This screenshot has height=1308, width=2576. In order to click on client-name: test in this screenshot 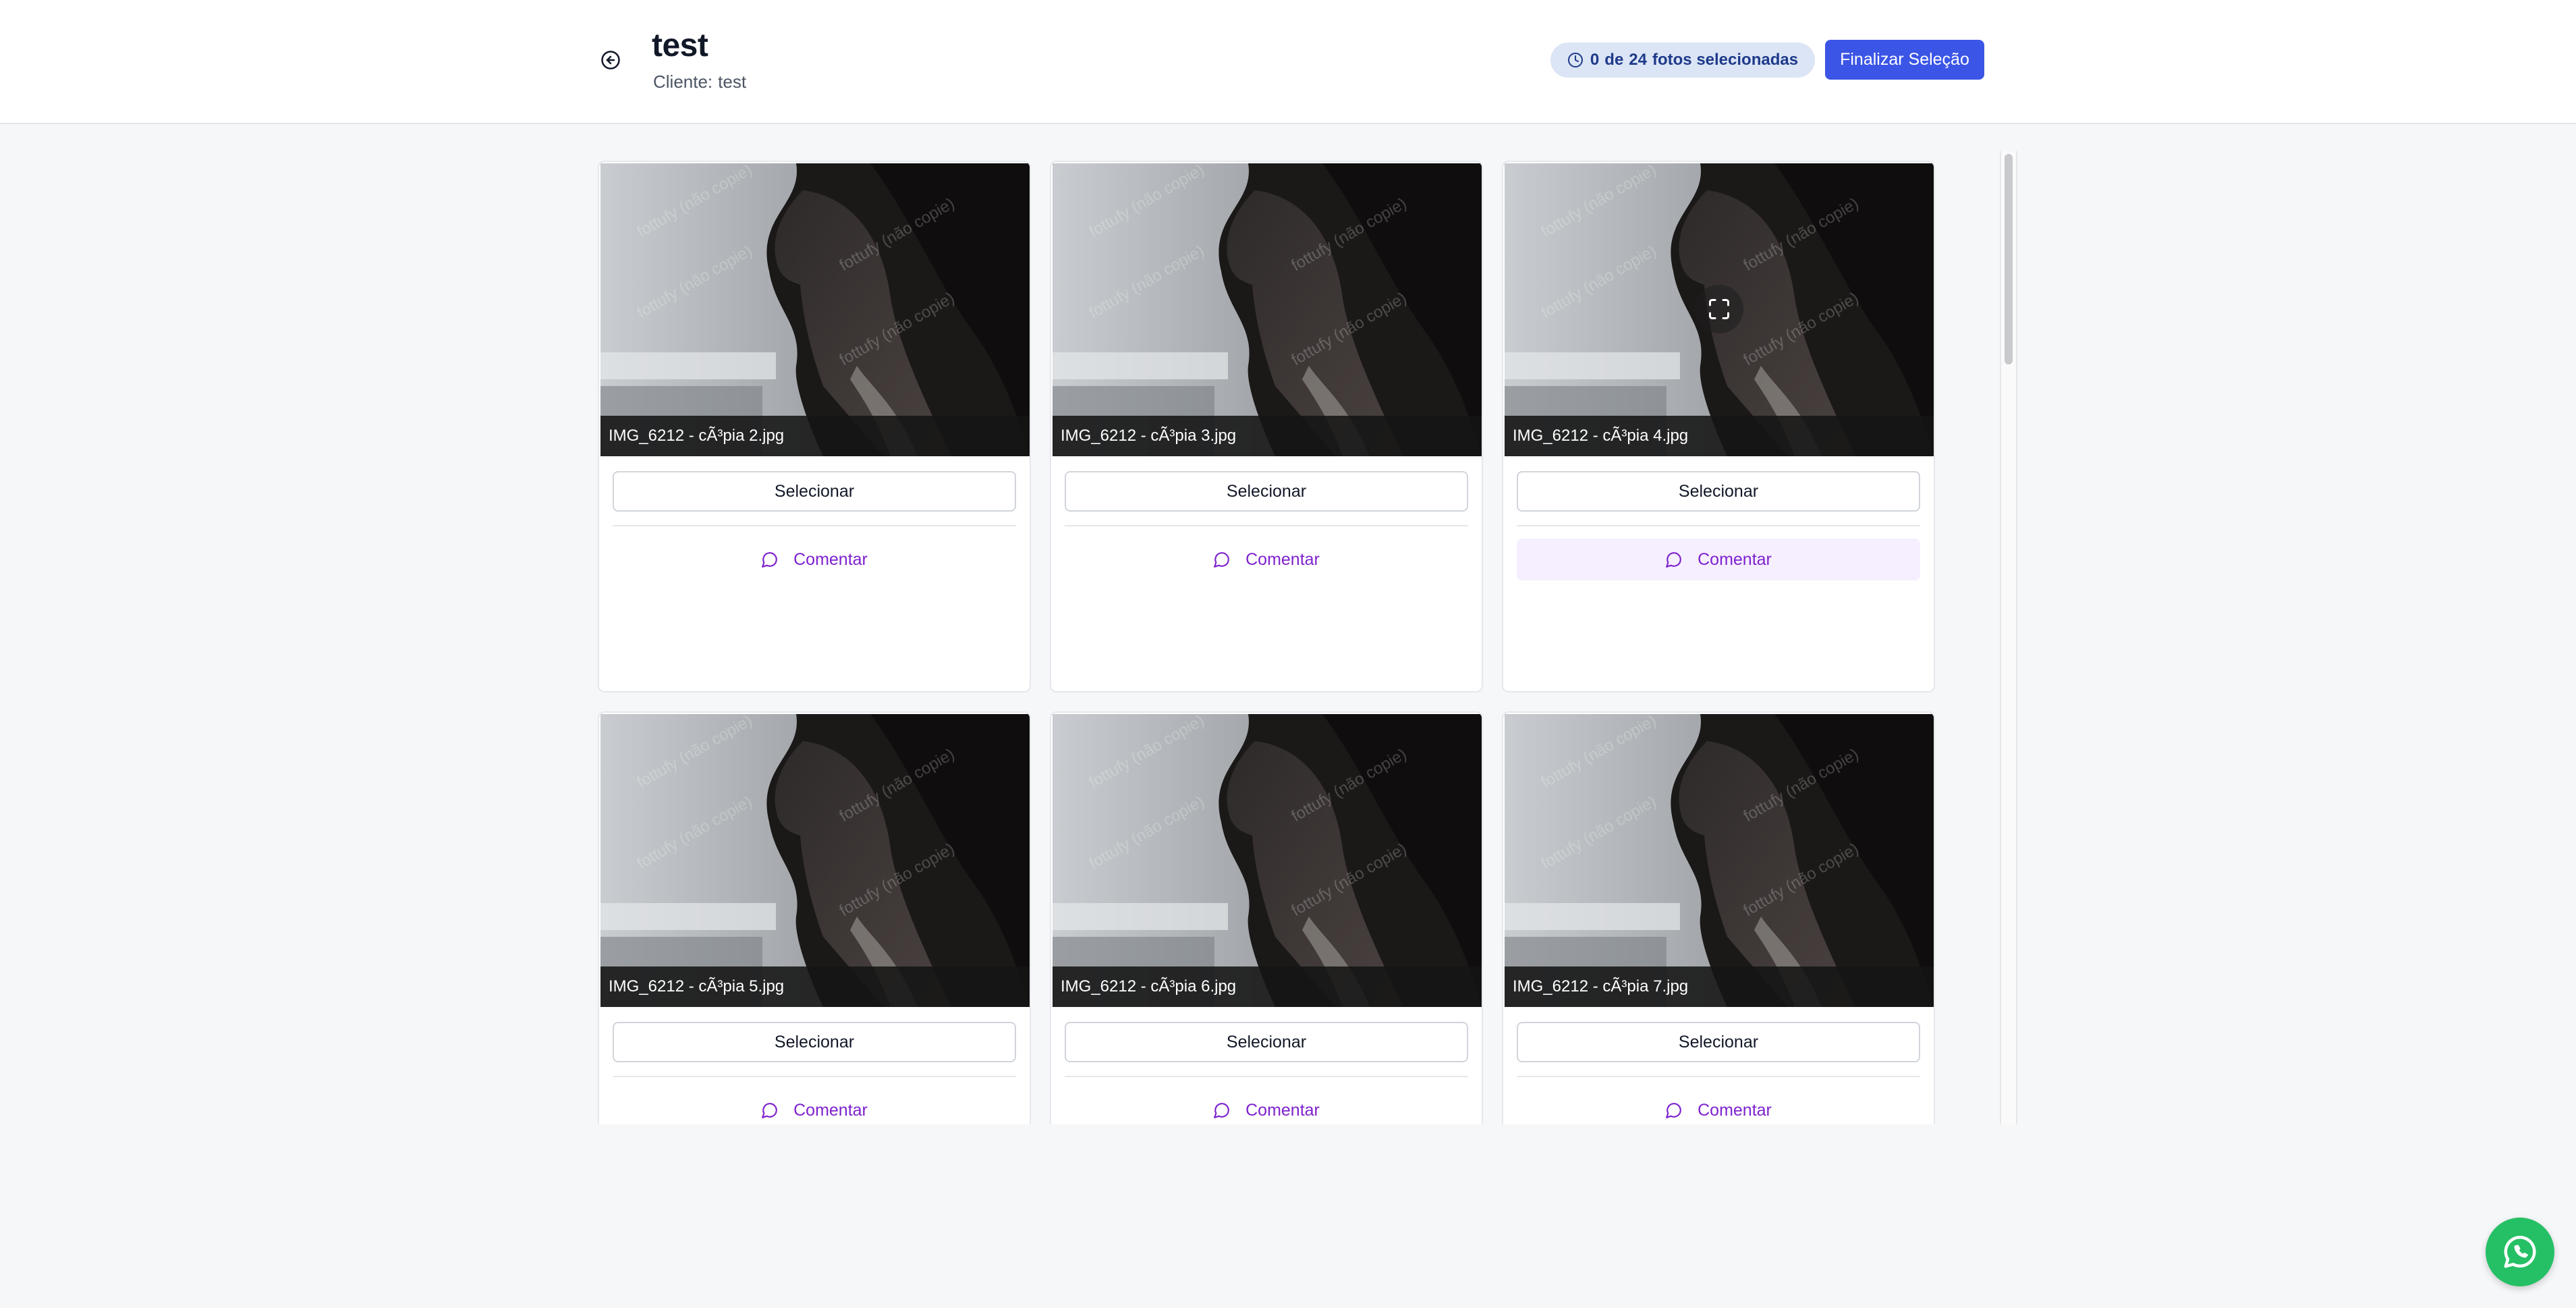, I will do `click(732, 82)`.